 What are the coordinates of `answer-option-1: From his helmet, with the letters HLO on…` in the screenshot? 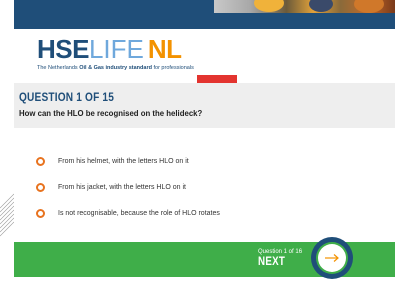 It's located at (112, 161).